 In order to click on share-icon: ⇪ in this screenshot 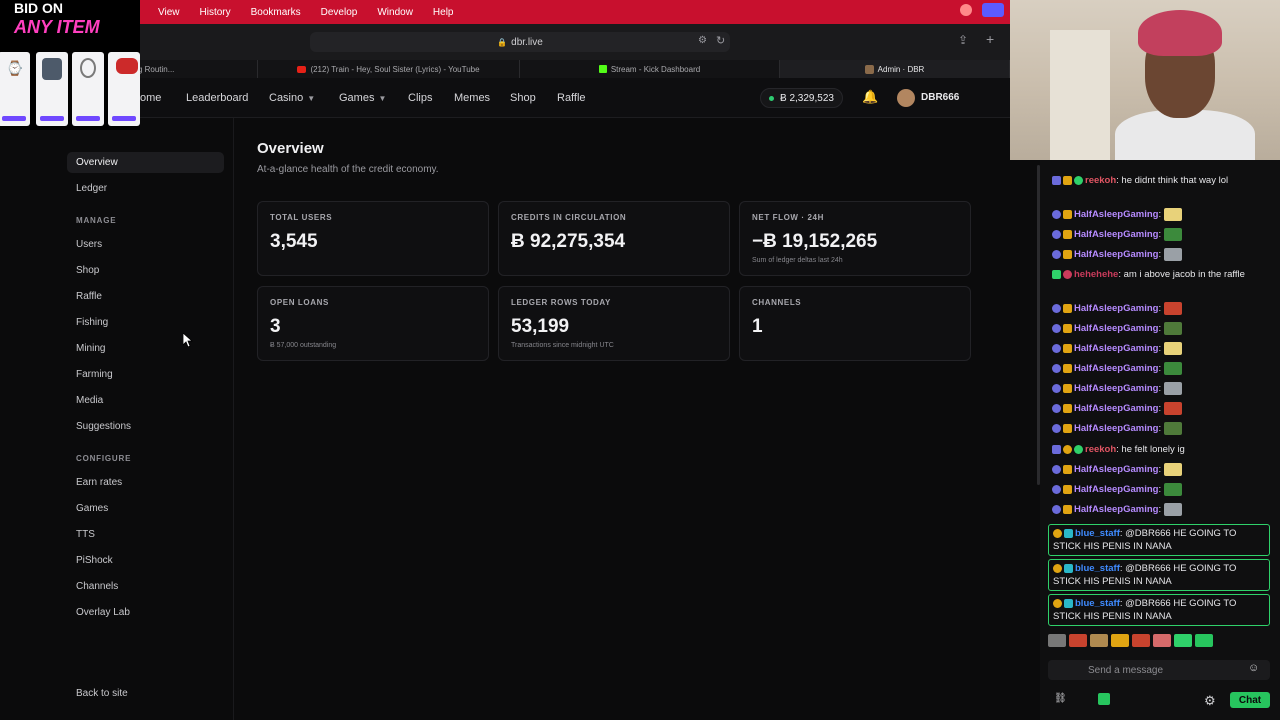, I will do `click(963, 40)`.